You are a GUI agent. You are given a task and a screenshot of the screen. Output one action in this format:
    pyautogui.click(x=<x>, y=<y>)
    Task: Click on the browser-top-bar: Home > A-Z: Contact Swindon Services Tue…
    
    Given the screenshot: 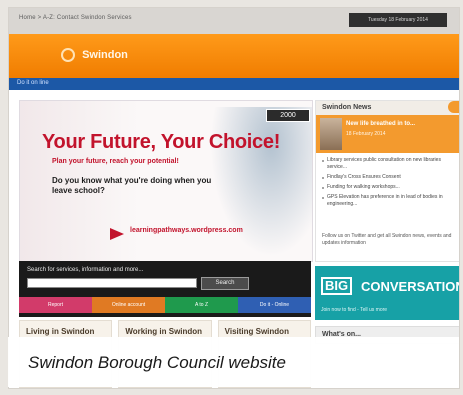 What is the action you would take?
    pyautogui.click(x=234, y=21)
    